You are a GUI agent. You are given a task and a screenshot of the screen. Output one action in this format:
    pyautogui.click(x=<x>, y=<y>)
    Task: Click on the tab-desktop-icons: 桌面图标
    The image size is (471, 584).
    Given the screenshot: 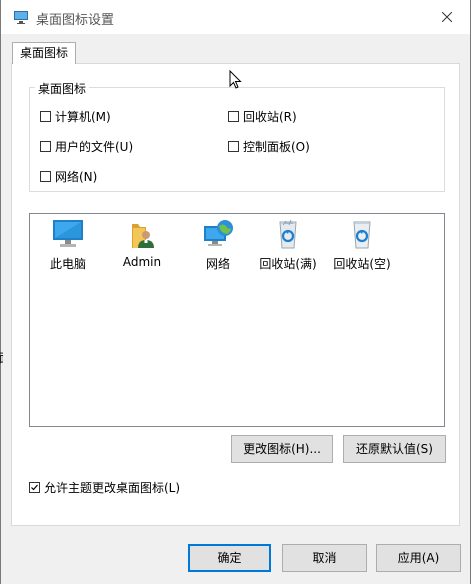 What is the action you would take?
    pyautogui.click(x=44, y=53)
    